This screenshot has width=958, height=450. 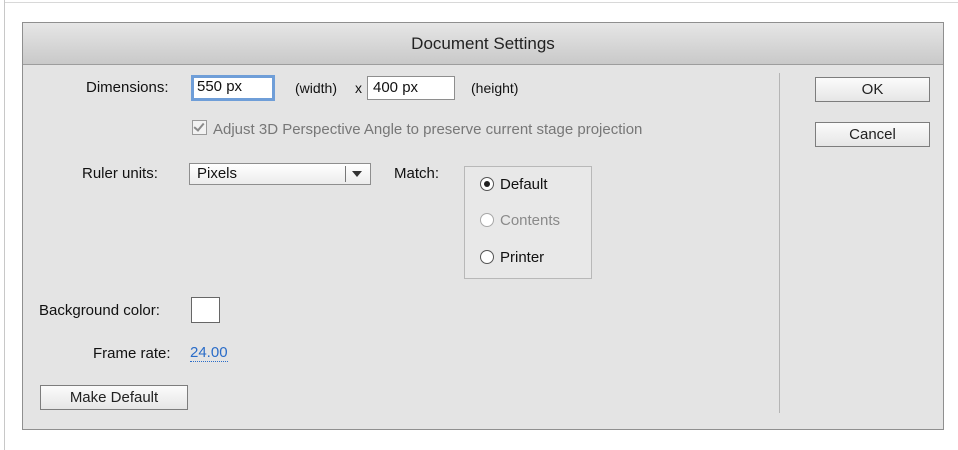 I want to click on dimensions-label: Dimensions:, so click(x=127, y=87).